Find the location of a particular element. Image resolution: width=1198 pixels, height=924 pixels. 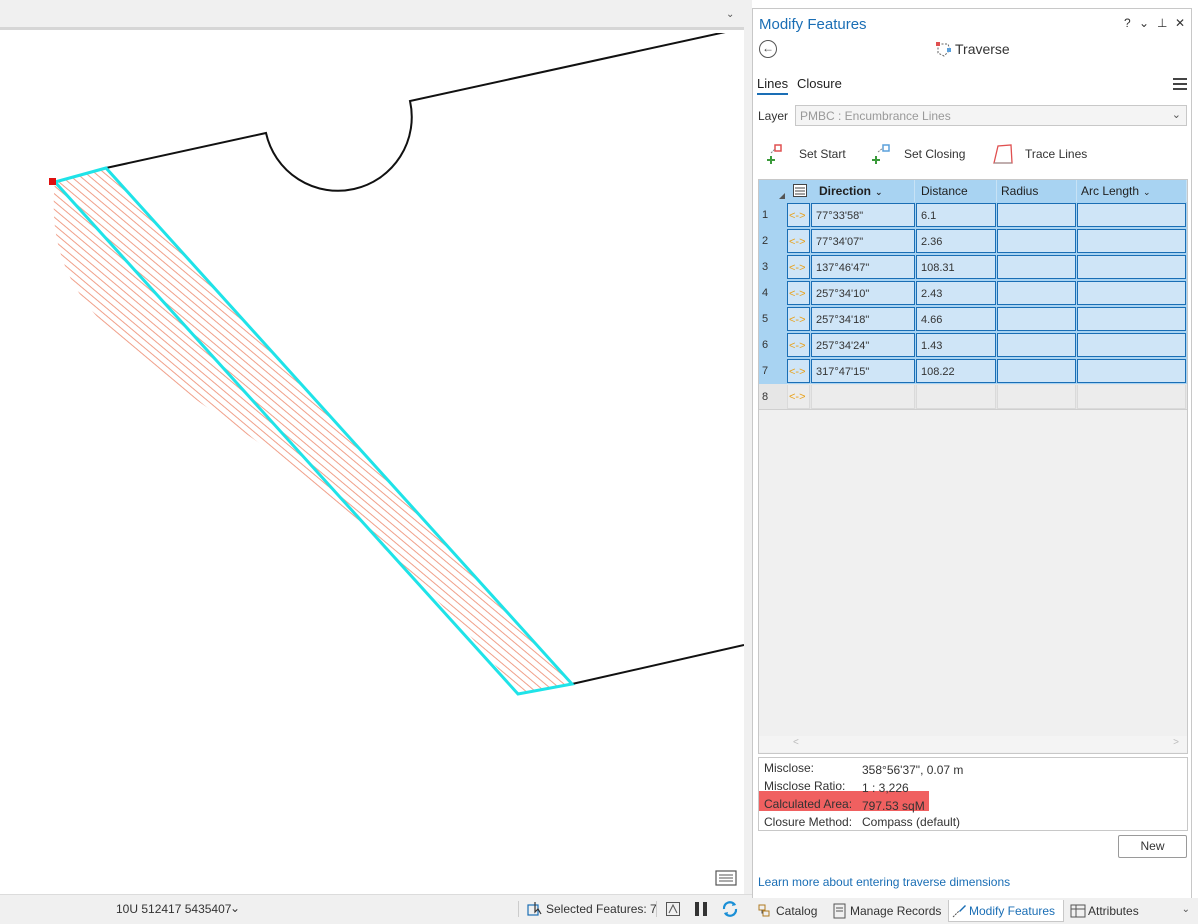

layer-dropdown-value: PMBC : Encumbrance Lines is located at coordinates (875, 116).